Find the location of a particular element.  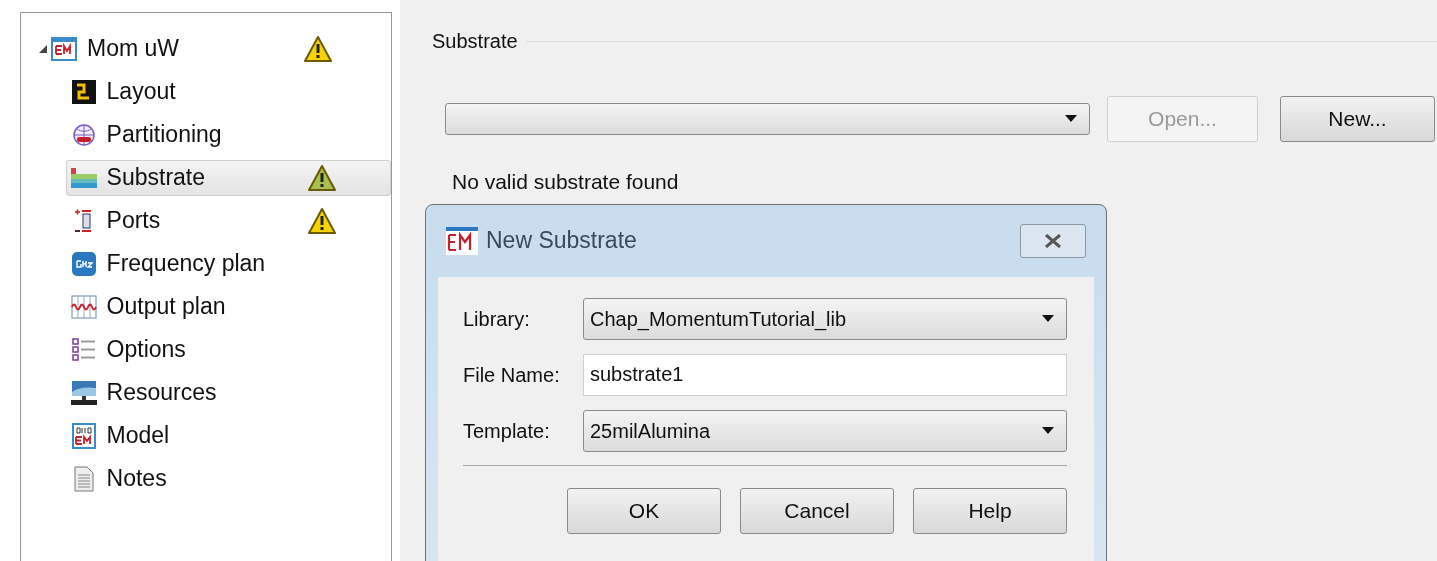

substrate-dropdown is located at coordinates (767, 119).